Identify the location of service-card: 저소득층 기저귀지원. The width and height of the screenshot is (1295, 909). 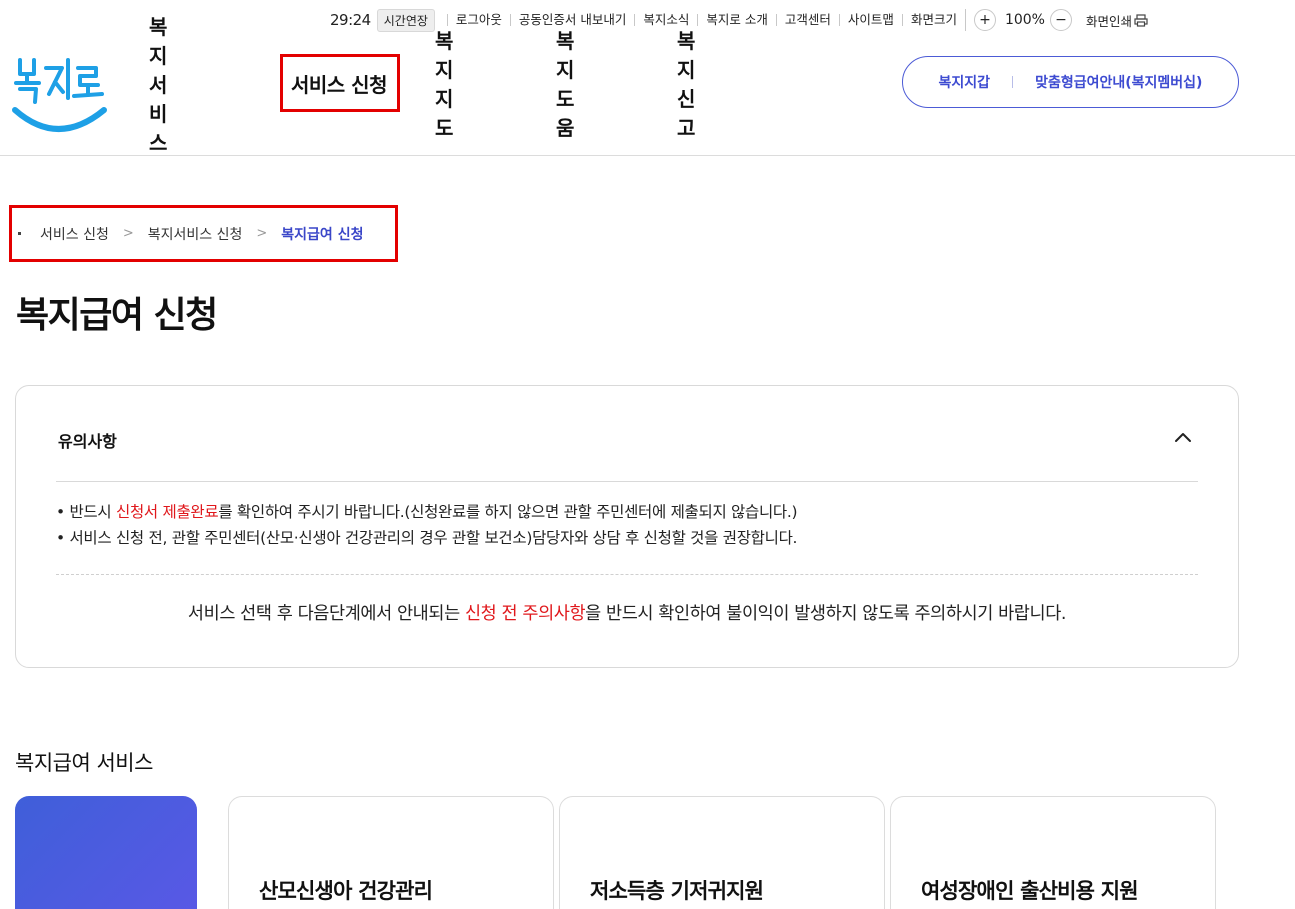
(722, 852).